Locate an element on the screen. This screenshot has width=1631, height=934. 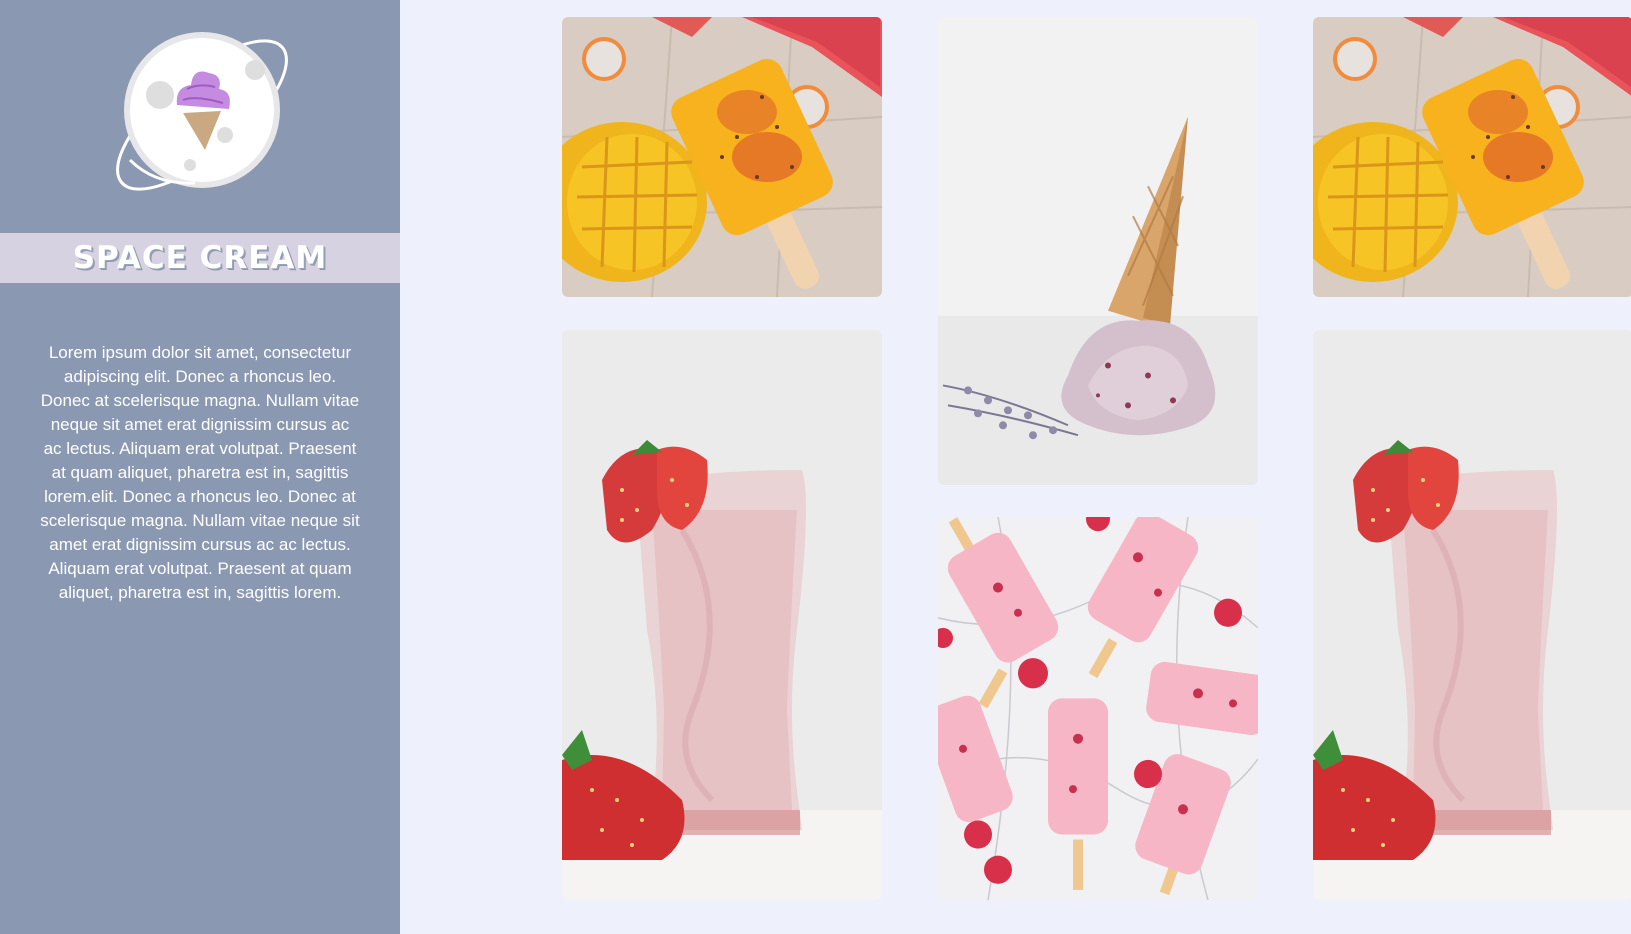
brand-title: Space Cream is located at coordinates (200, 258).